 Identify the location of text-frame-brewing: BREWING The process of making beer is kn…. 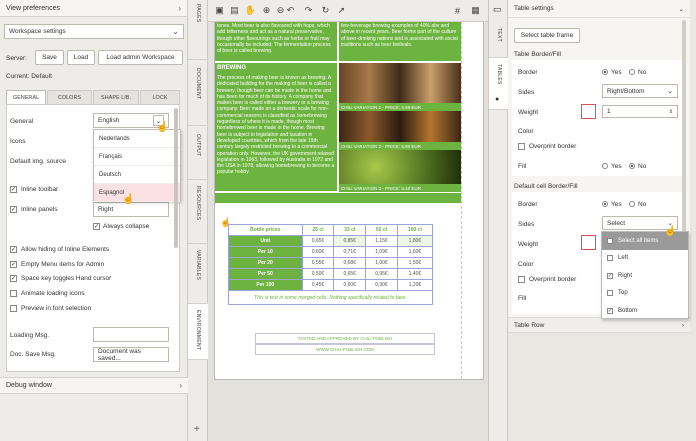
(276, 127).